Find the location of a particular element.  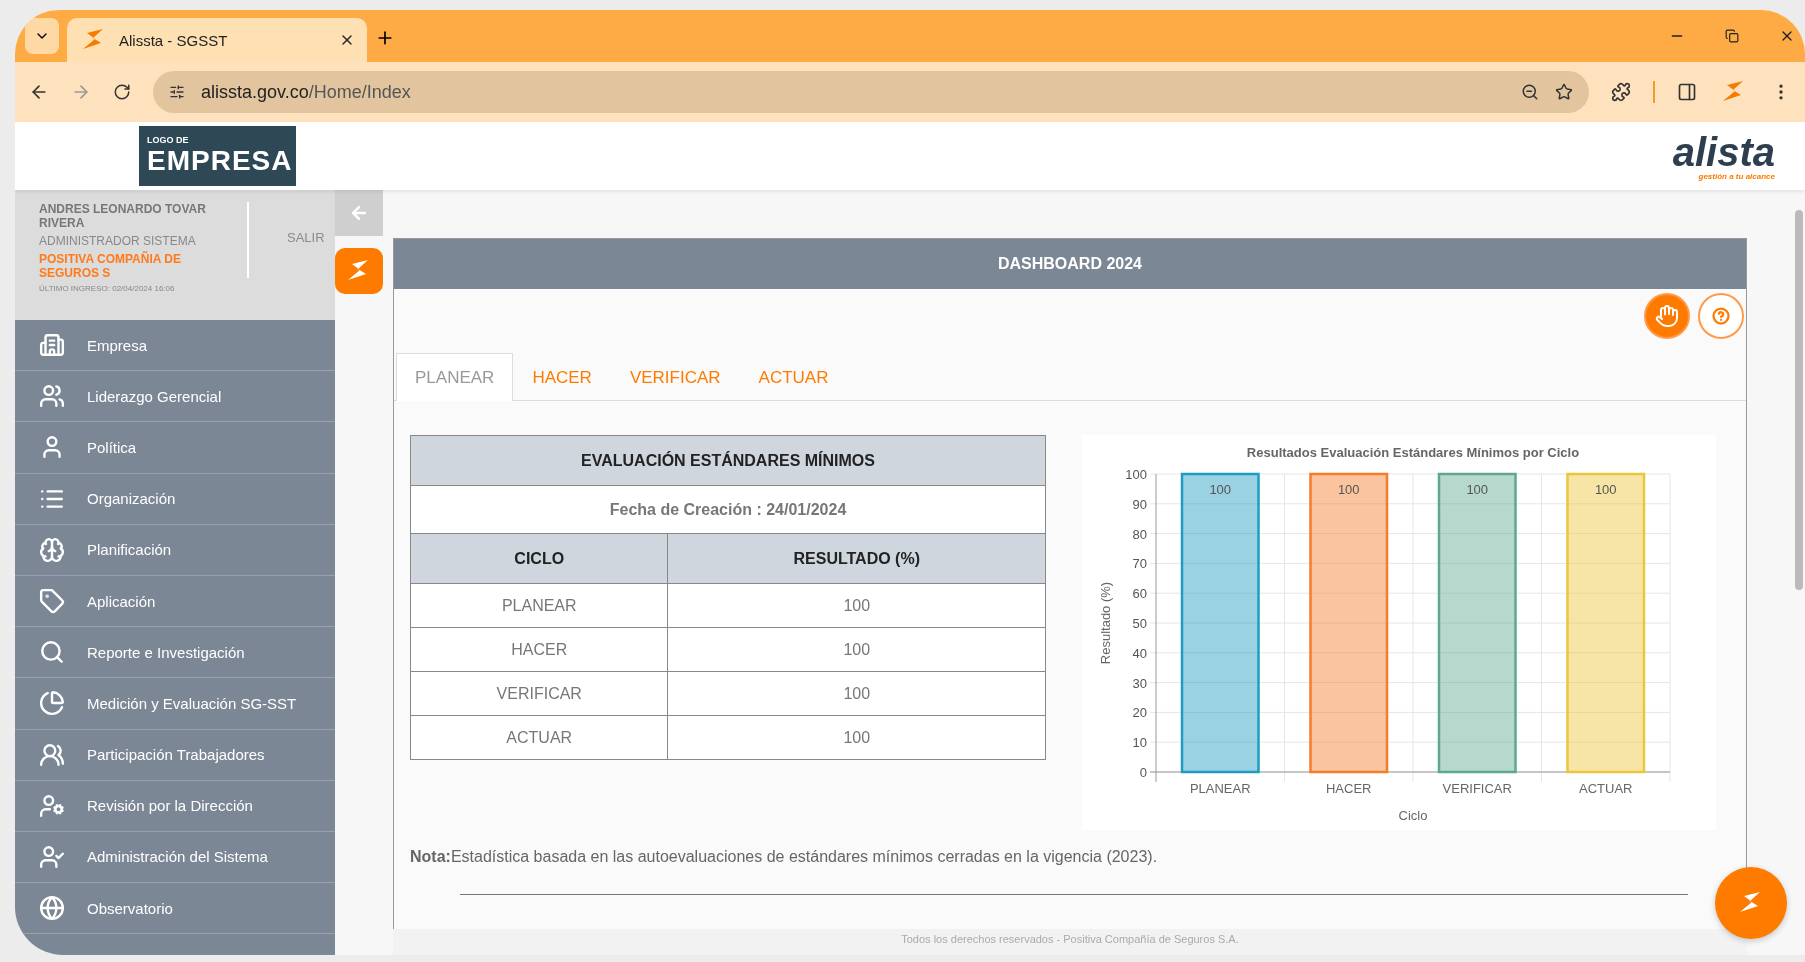

pie-chart-icon is located at coordinates (52, 703).